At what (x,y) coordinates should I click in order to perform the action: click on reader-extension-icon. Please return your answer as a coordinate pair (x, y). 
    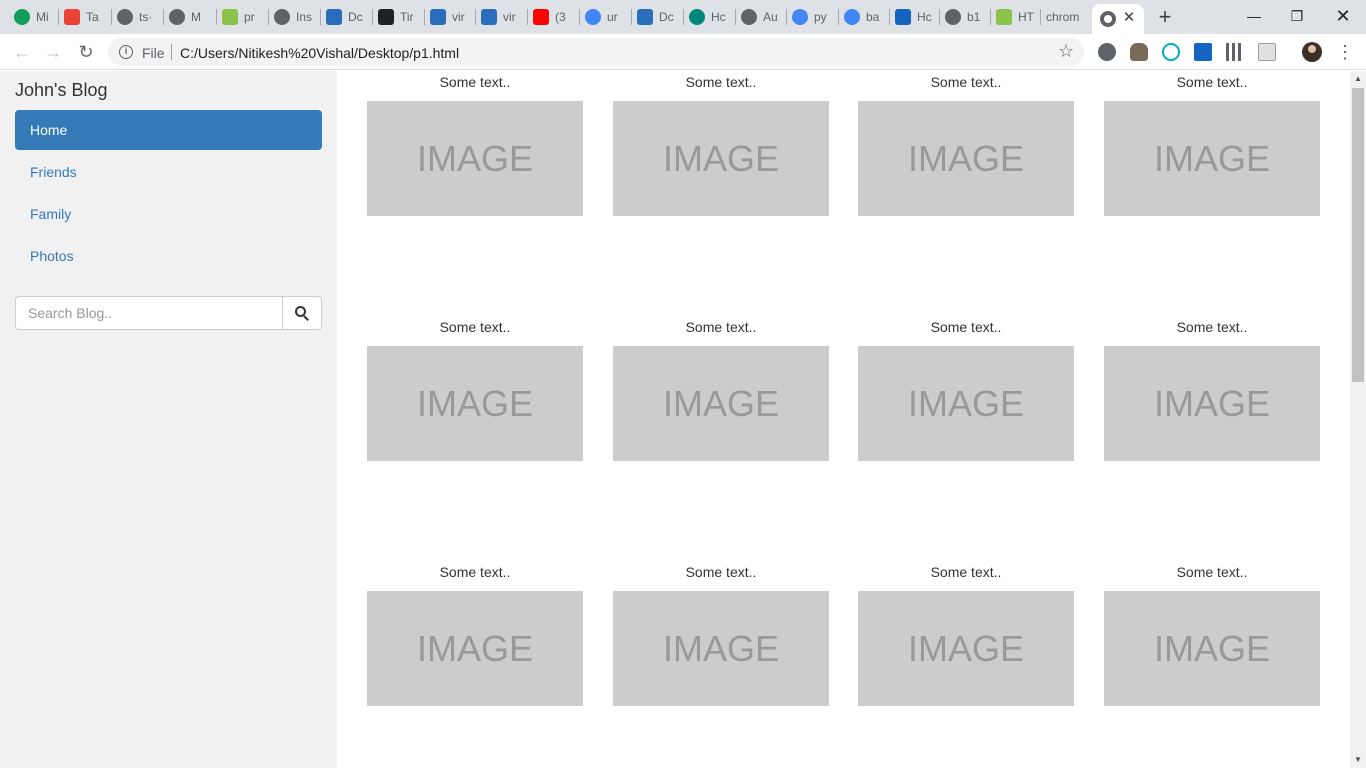
    Looking at the image, I should click on (1267, 52).